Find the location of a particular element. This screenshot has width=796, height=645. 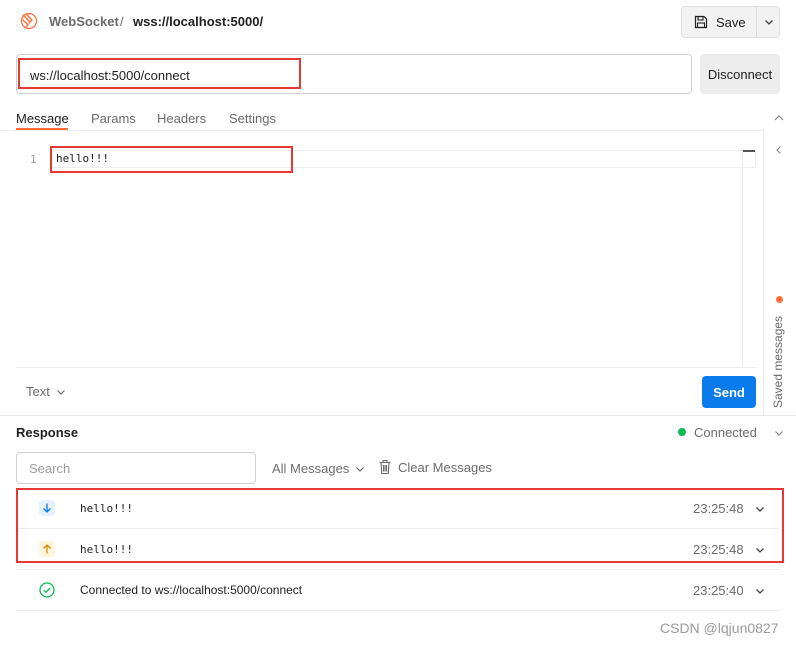

editor-scrollbar-thumb is located at coordinates (749, 151).